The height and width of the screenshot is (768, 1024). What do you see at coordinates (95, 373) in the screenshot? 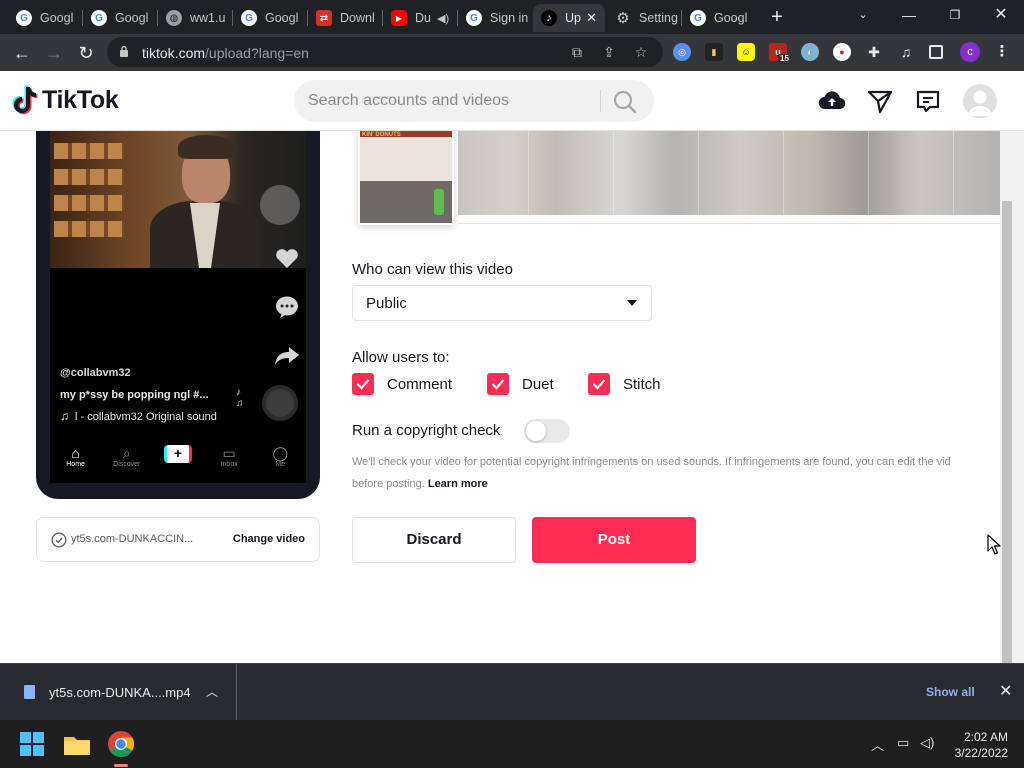
I see `preview-username: @collabvm32` at bounding box center [95, 373].